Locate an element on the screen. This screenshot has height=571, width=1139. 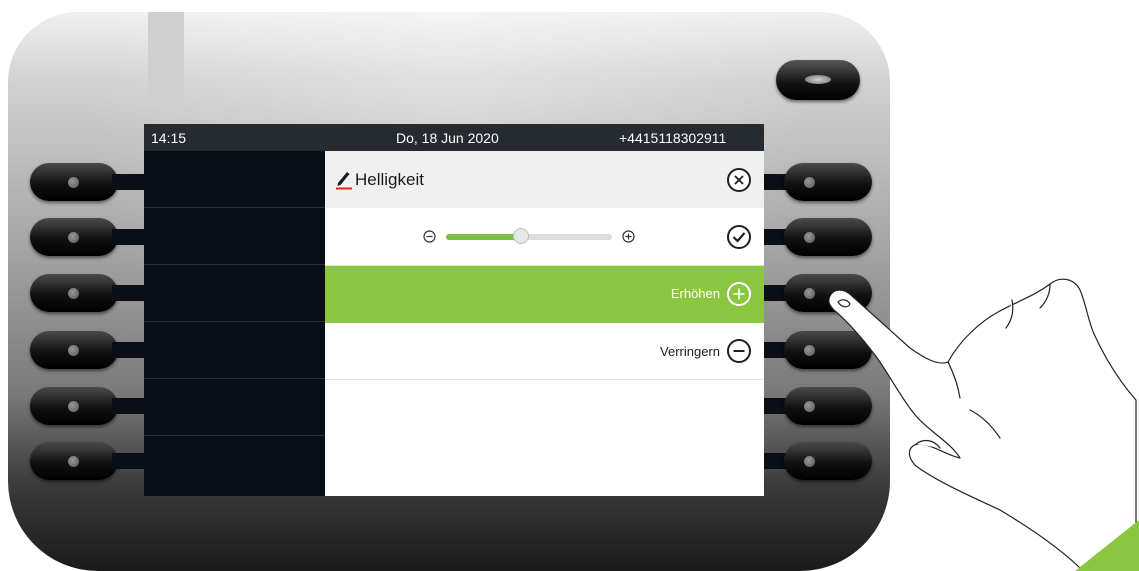
minus-circle-icon is located at coordinates (739, 351).